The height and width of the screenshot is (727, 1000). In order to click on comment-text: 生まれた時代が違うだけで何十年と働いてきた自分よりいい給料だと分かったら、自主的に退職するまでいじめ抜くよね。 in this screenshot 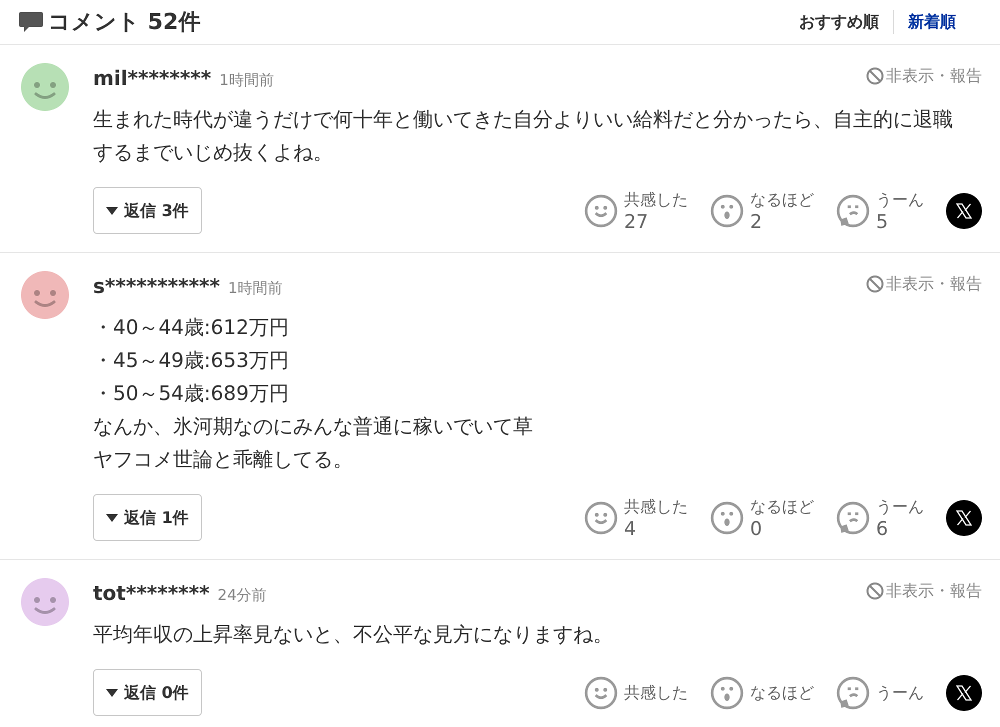, I will do `click(523, 136)`.